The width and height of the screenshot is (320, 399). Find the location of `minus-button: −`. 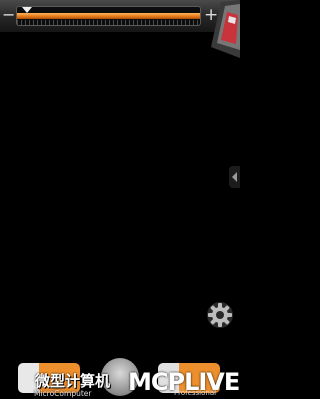

minus-button: − is located at coordinates (8, 15).